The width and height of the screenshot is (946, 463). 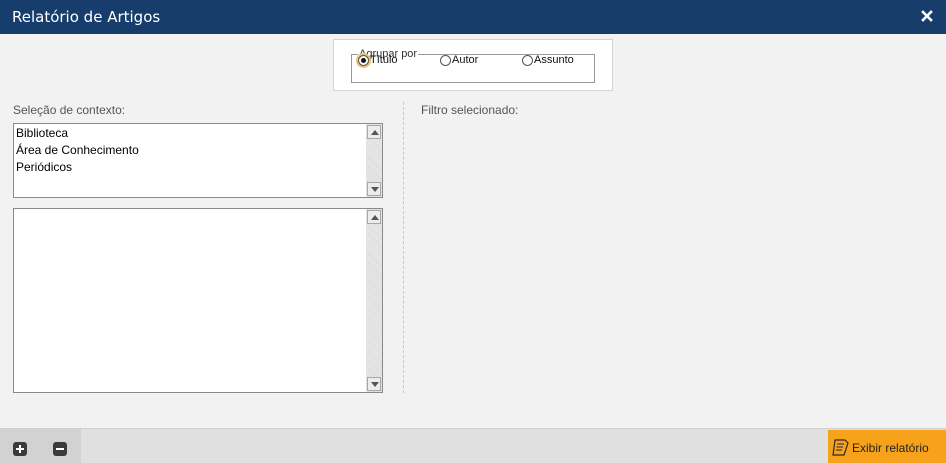 I want to click on group-by-panel: Agrupar por Título Autor Assunto, so click(x=473, y=65).